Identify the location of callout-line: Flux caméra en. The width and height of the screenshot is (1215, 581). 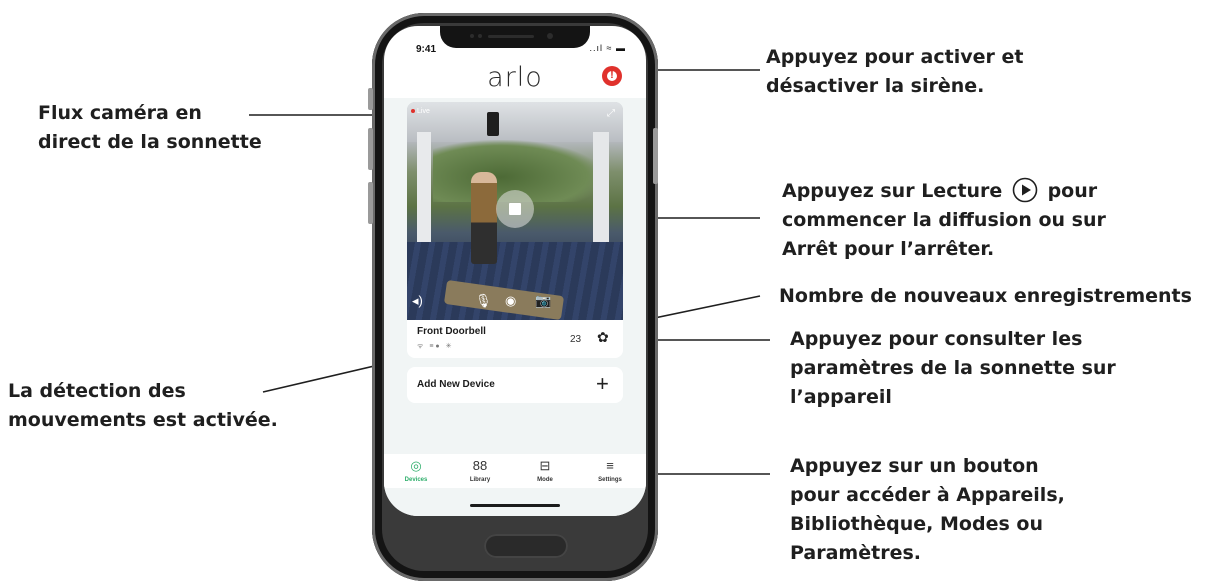
(120, 113).